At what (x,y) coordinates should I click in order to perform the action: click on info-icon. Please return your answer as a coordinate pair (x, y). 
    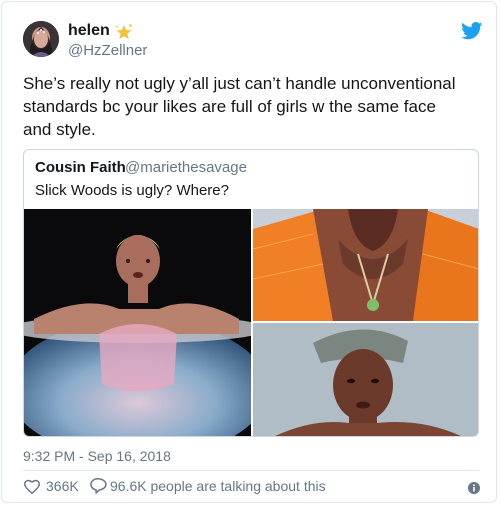
    Looking at the image, I should click on (474, 487).